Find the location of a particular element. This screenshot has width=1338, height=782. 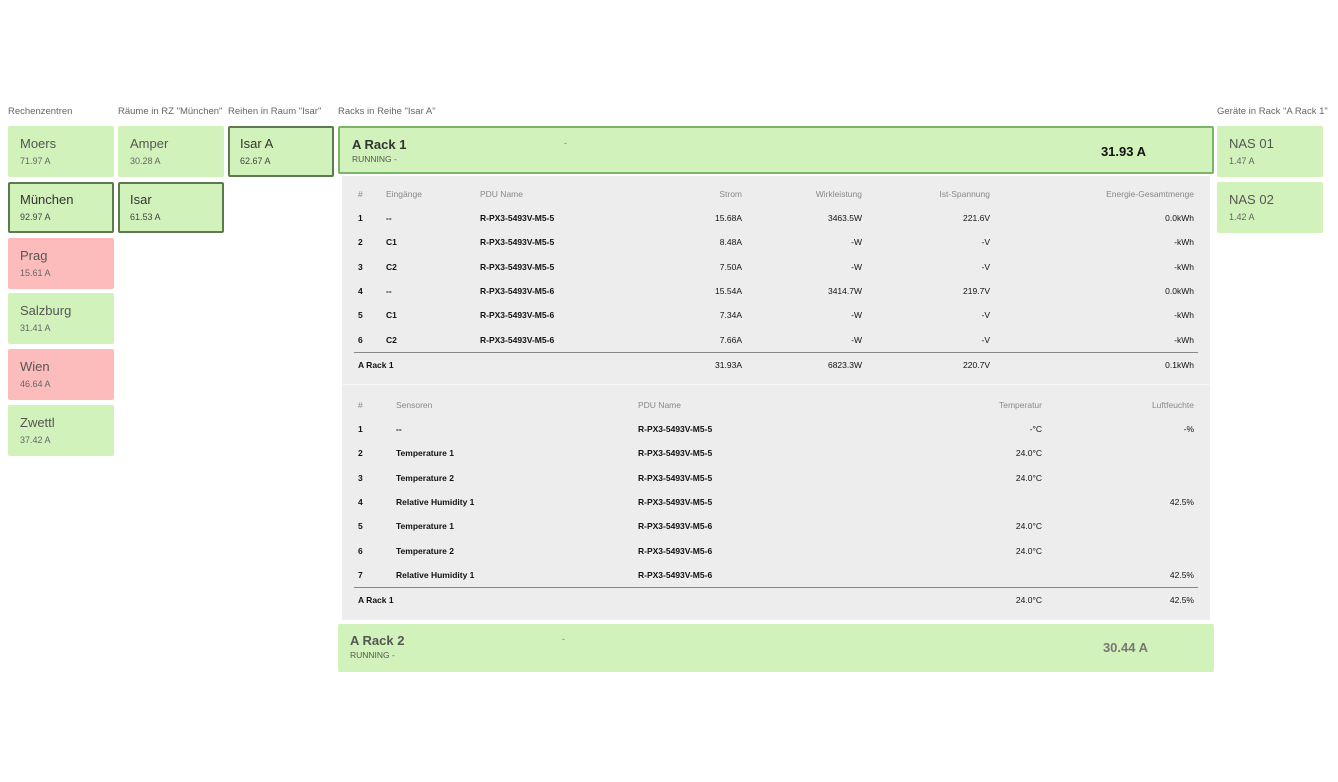

column-header: Luftfeuchte is located at coordinates (1172, 405).